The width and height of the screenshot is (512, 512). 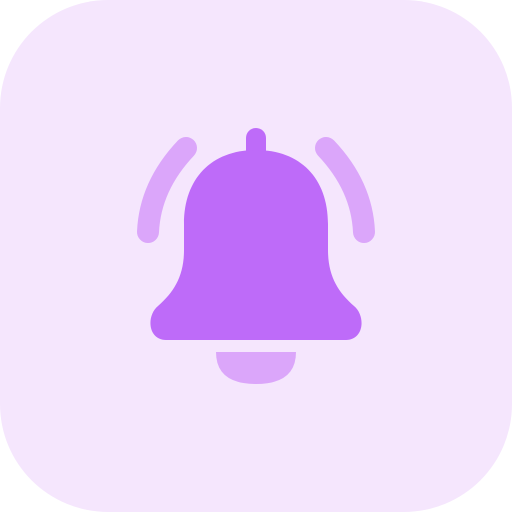 What do you see at coordinates (345, 190) in the screenshot?
I see `right-ring-wave` at bounding box center [345, 190].